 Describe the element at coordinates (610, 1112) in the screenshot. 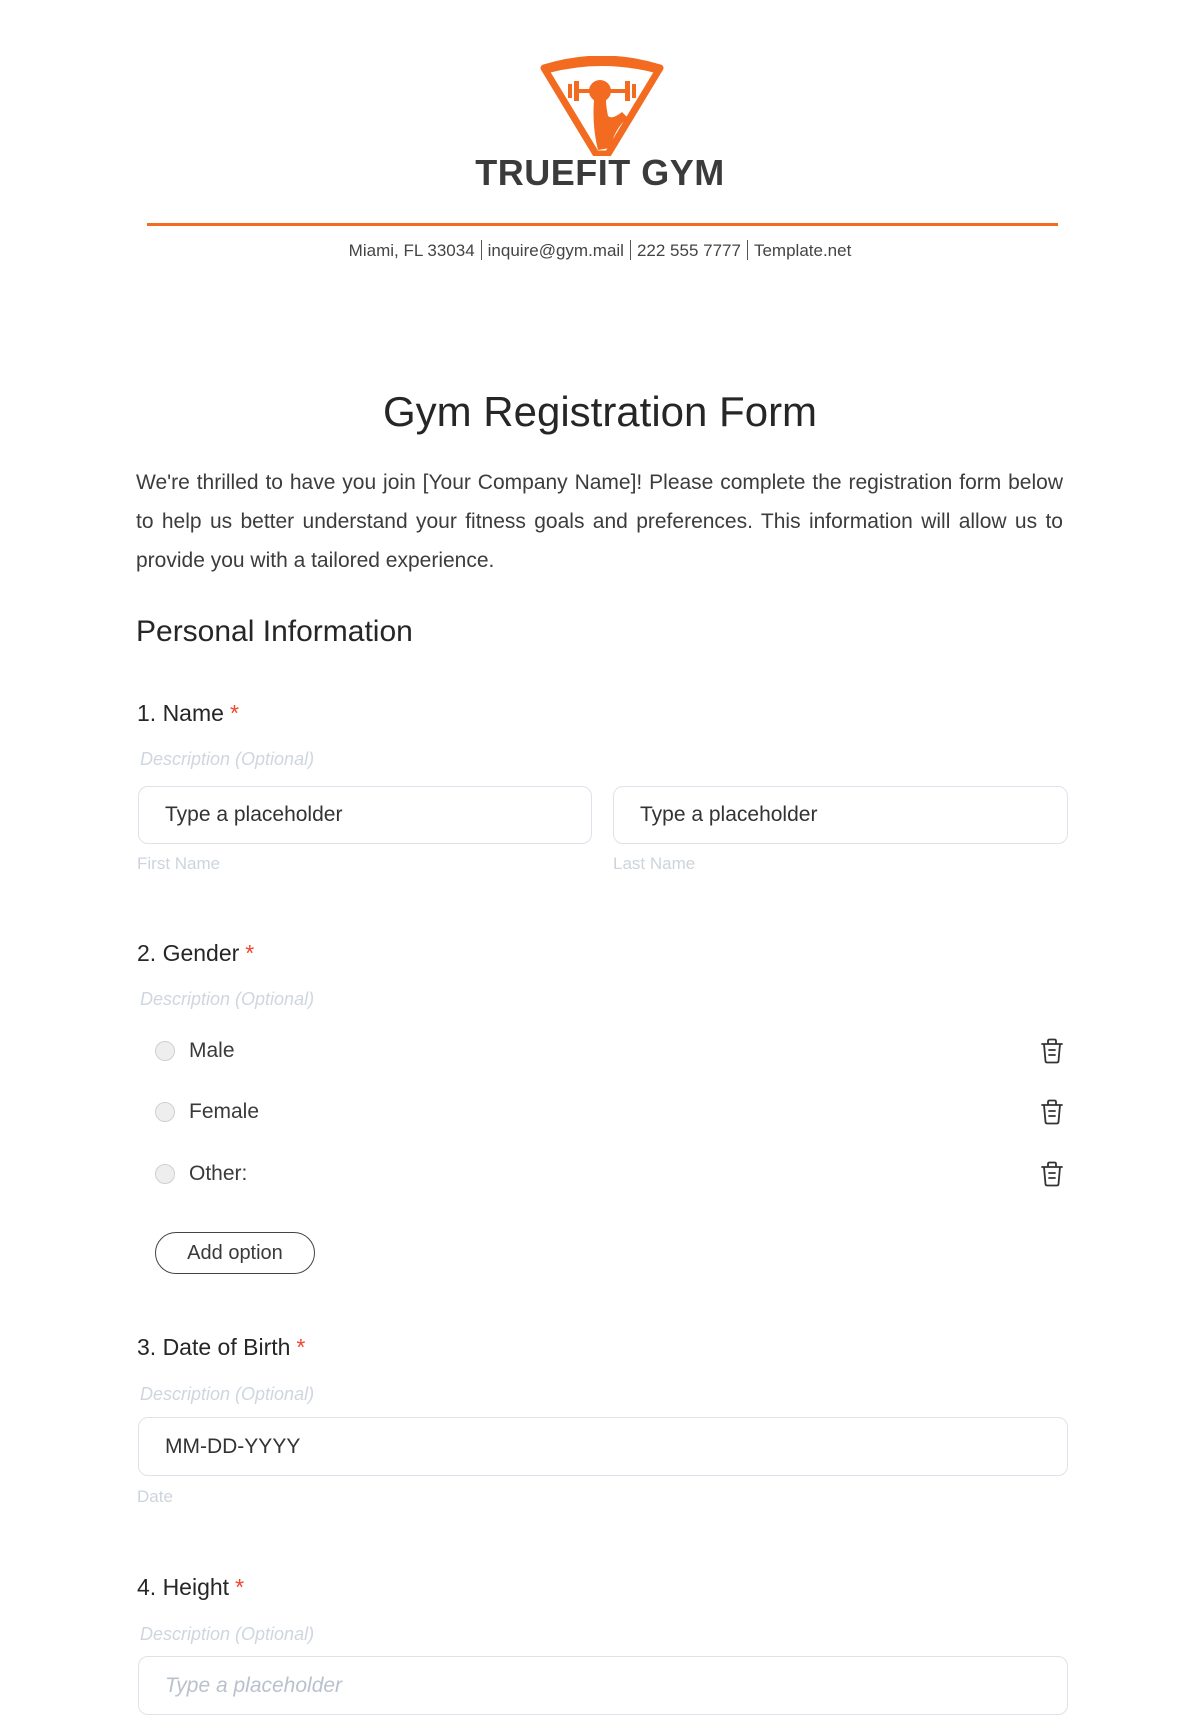

I see `gender-option-female: Female` at that location.